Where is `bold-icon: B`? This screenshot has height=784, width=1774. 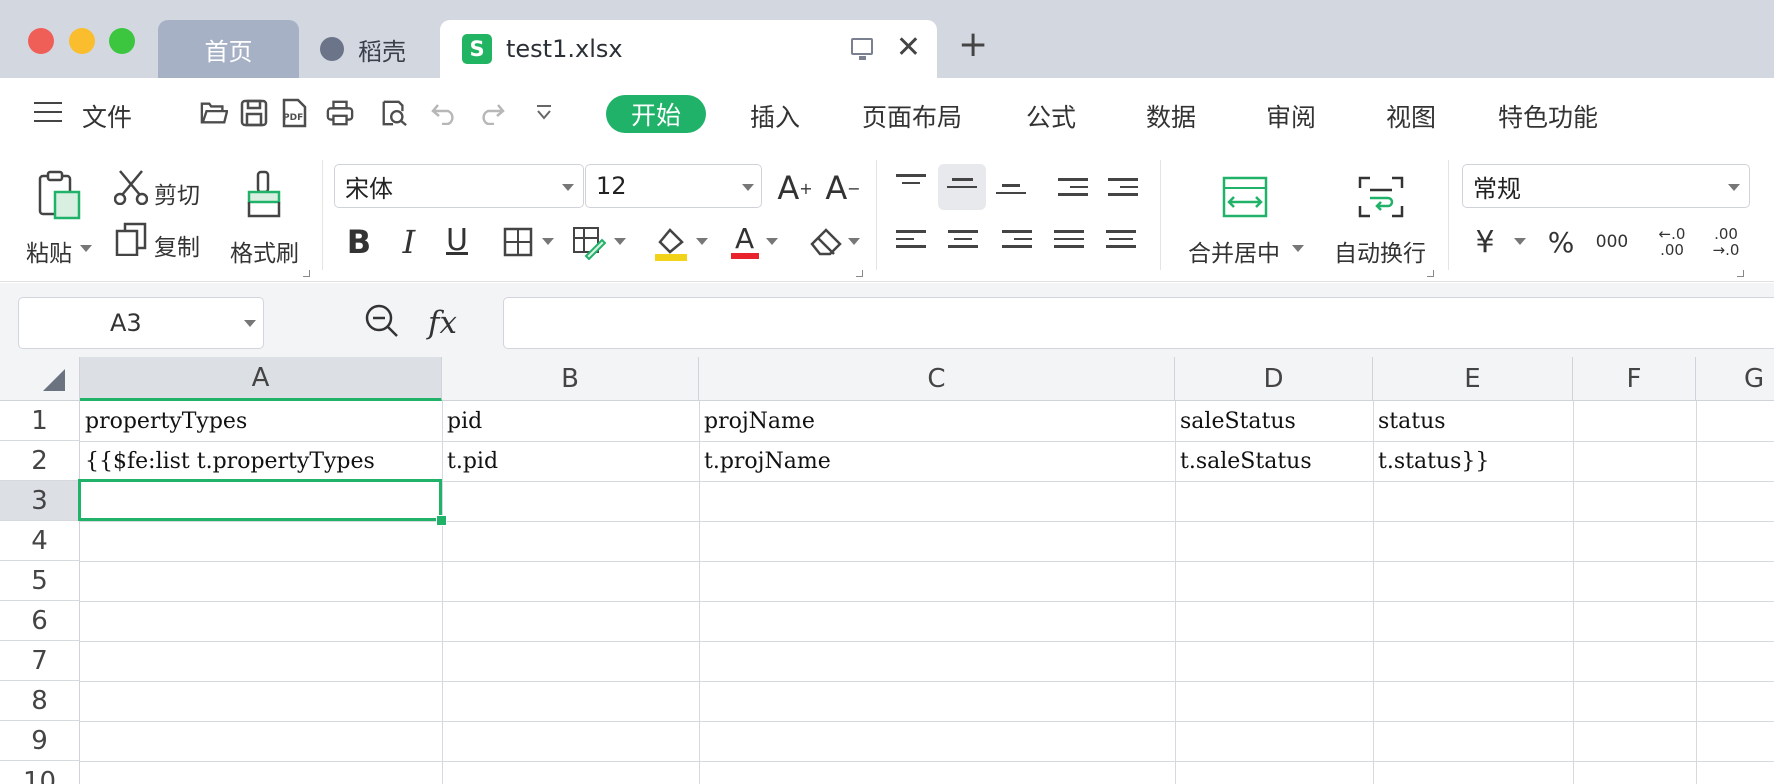 bold-icon: B is located at coordinates (359, 242).